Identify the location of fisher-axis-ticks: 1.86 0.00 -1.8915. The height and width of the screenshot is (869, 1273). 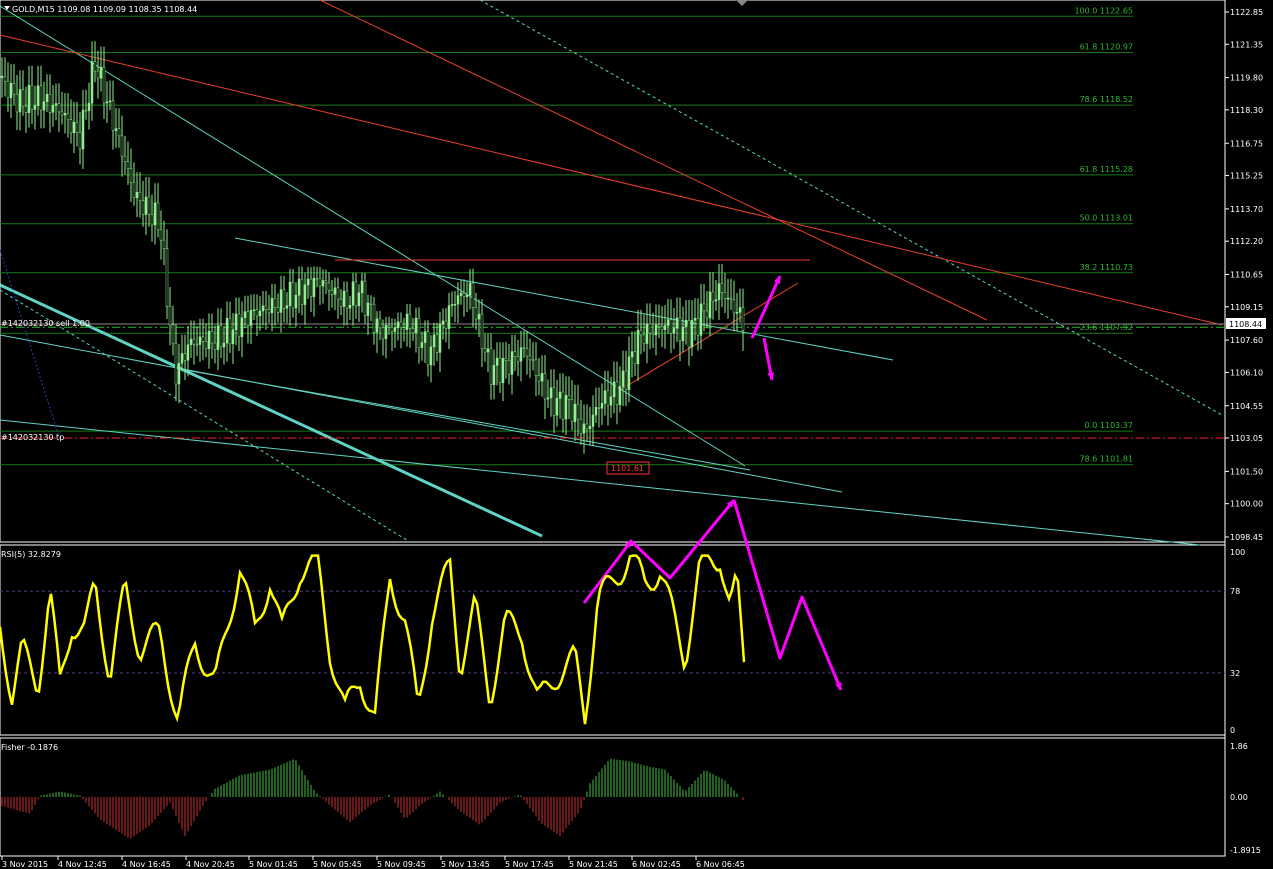
(1245, 798).